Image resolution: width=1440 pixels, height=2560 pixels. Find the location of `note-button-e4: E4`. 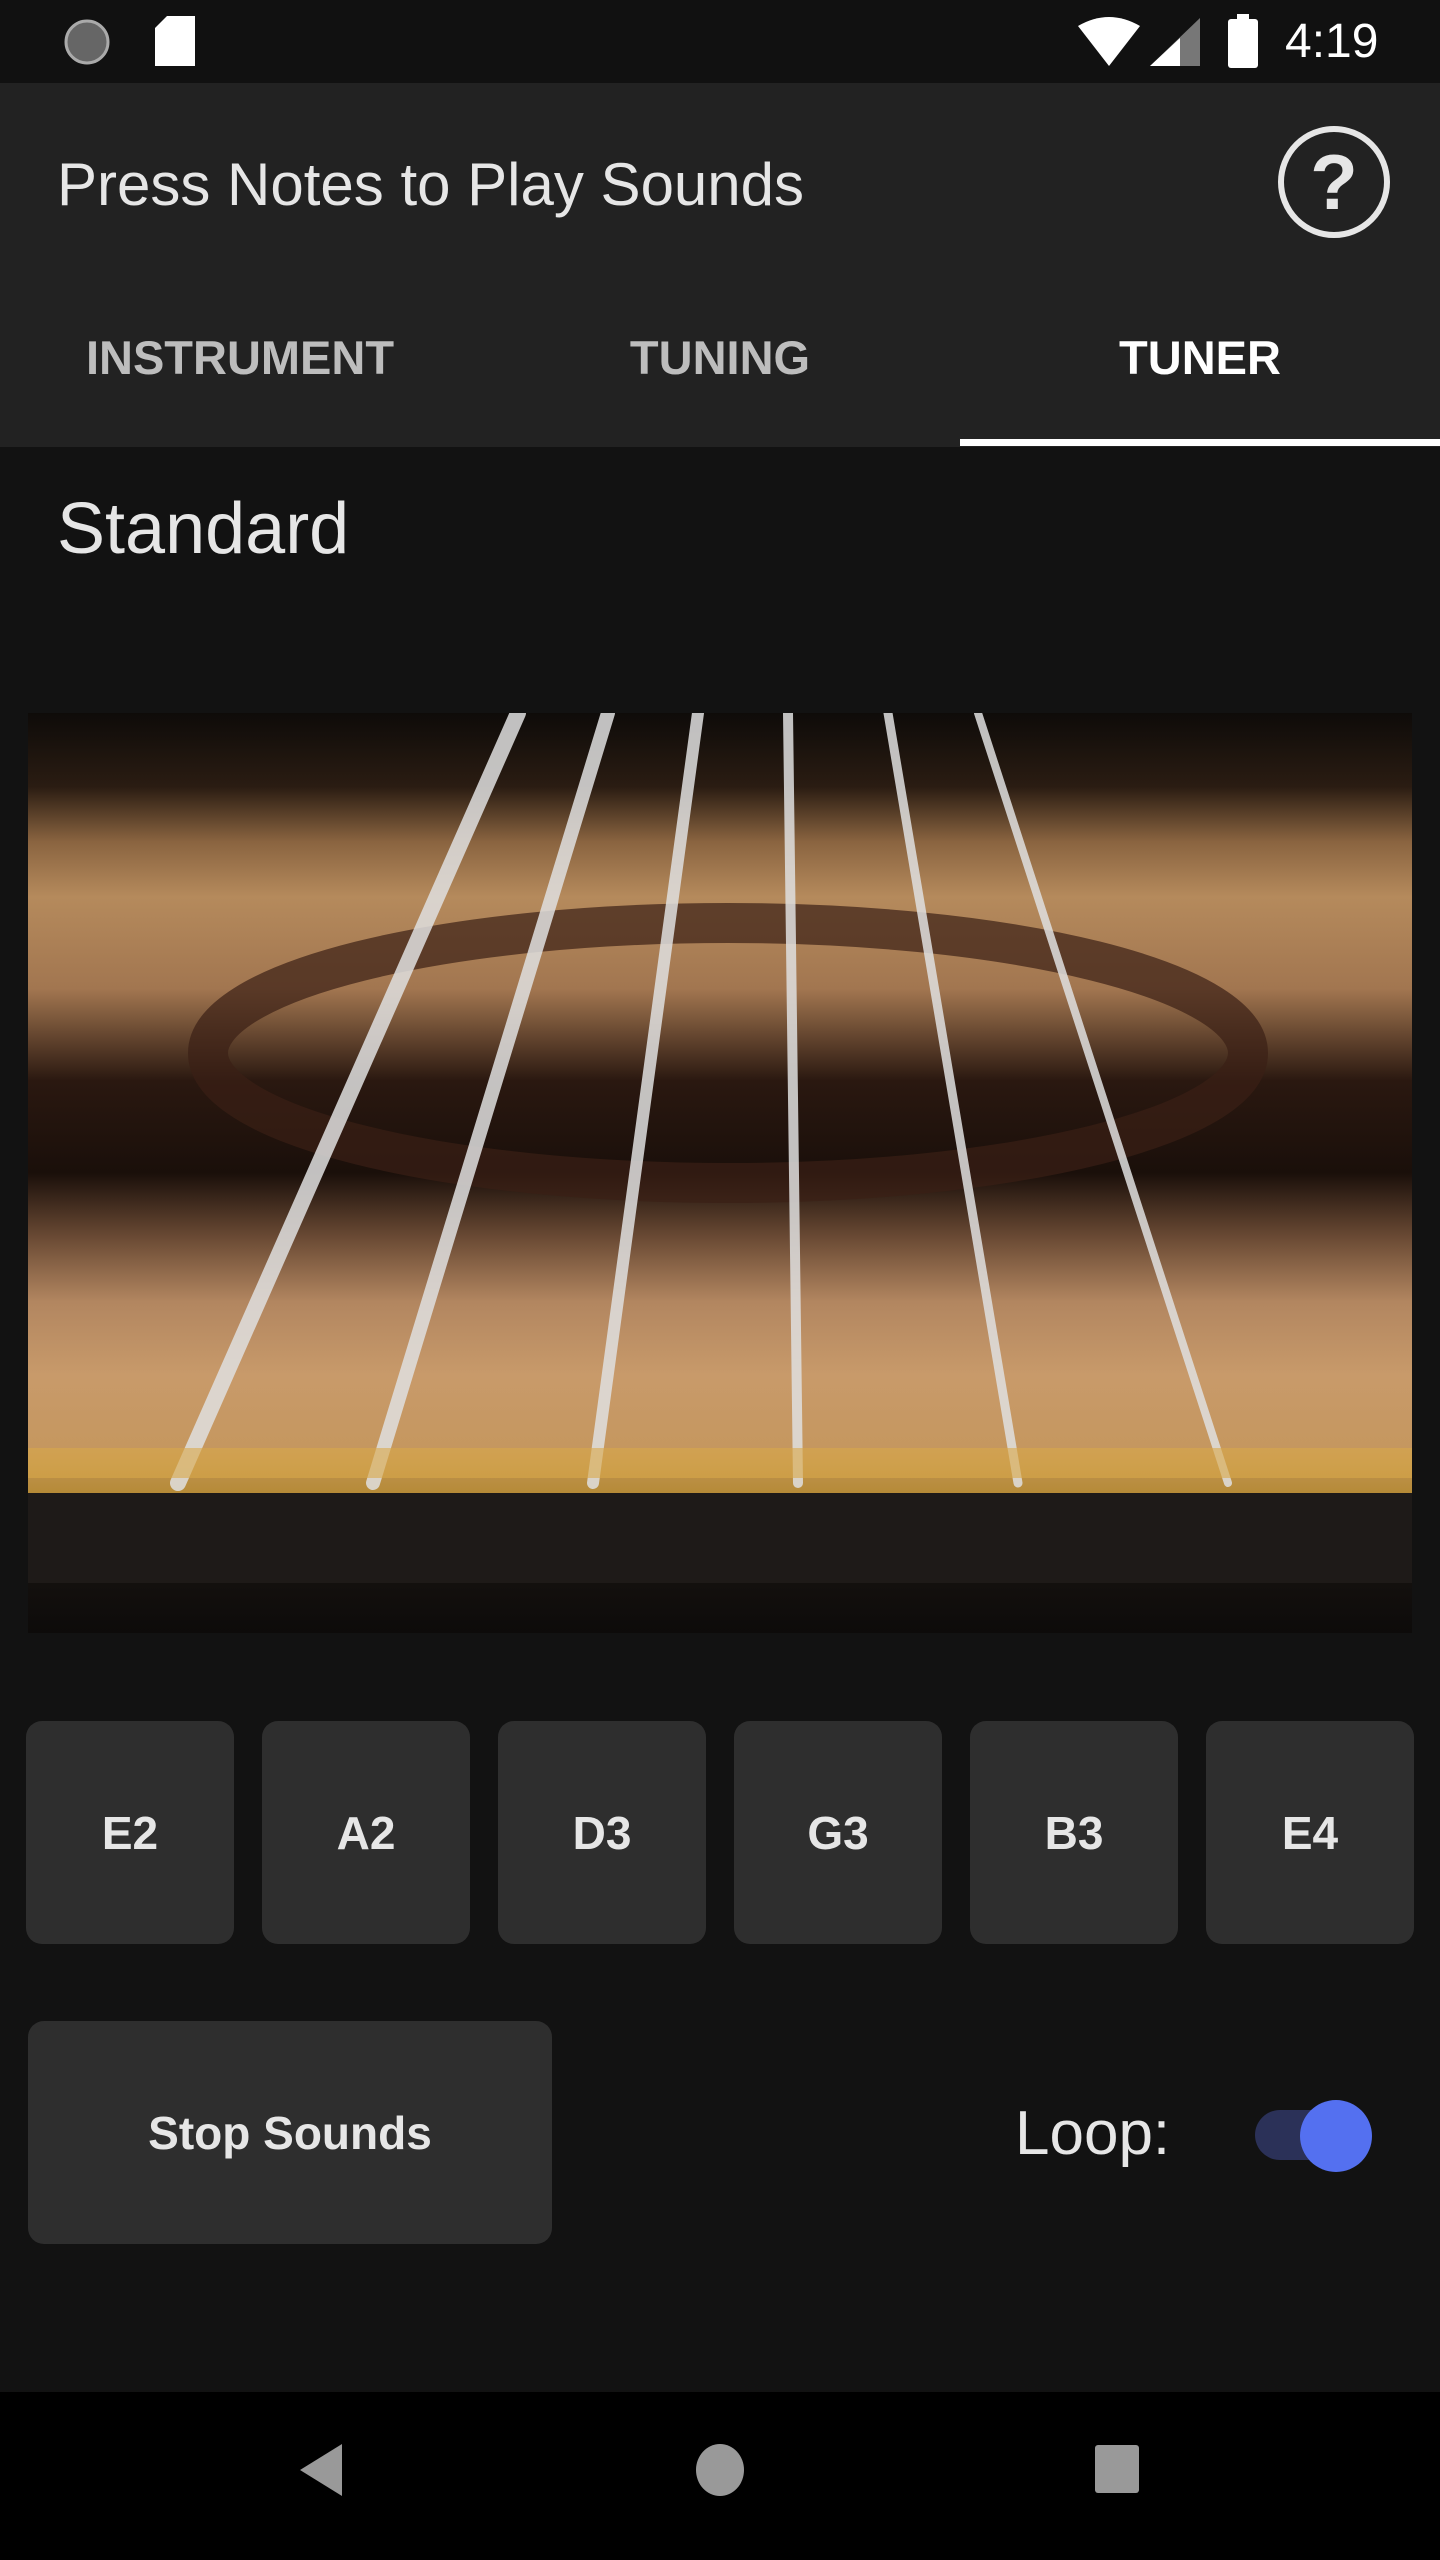

note-button-e4: E4 is located at coordinates (1310, 1832).